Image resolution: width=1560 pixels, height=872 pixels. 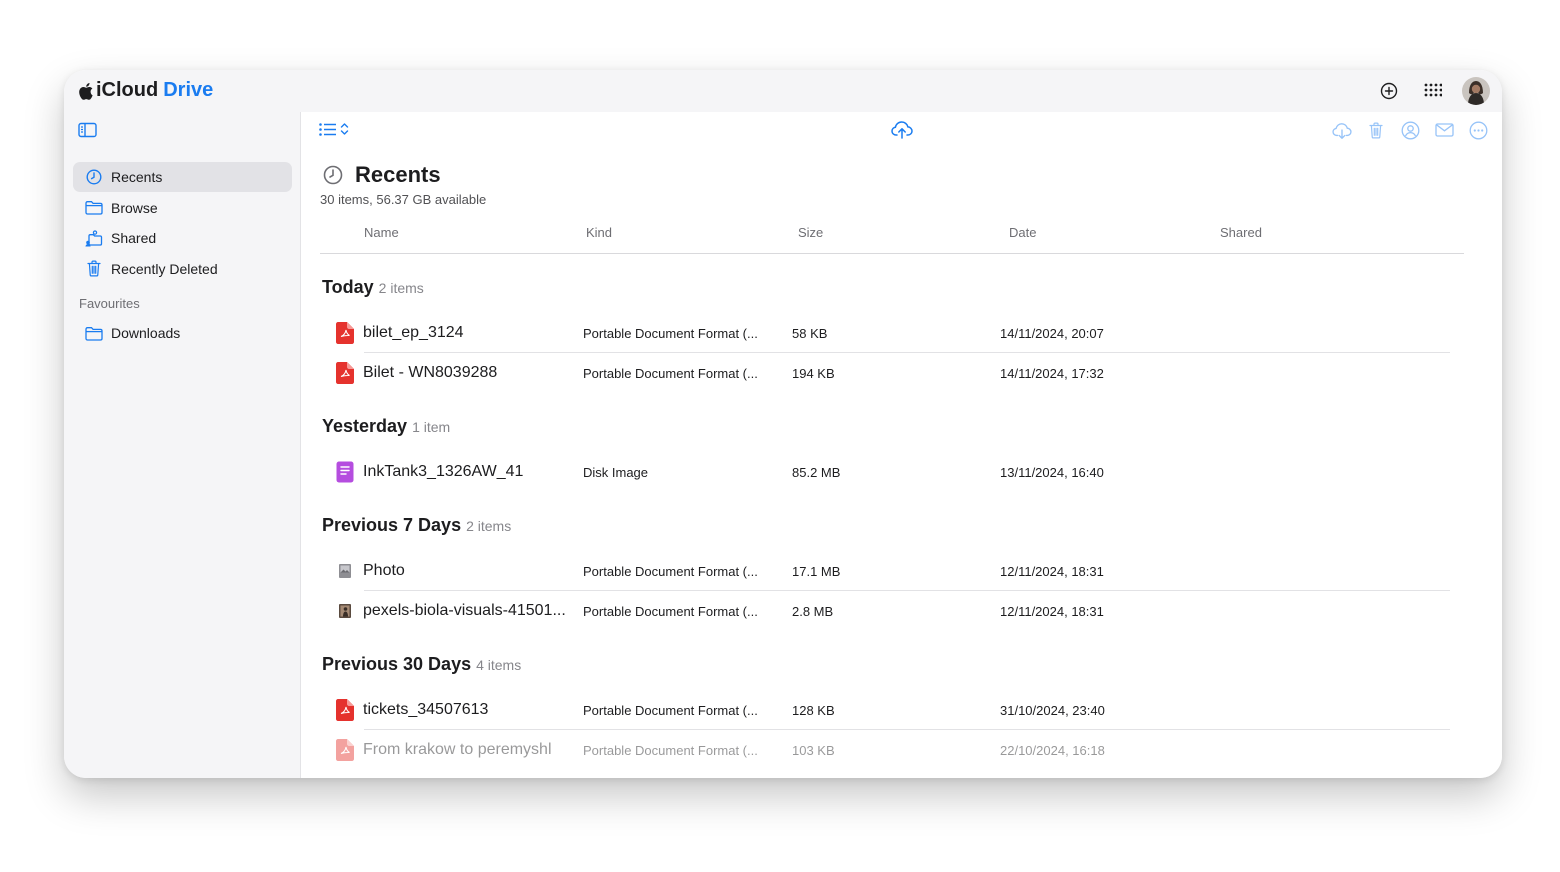 I want to click on file-kind: Disk Image, so click(x=616, y=472).